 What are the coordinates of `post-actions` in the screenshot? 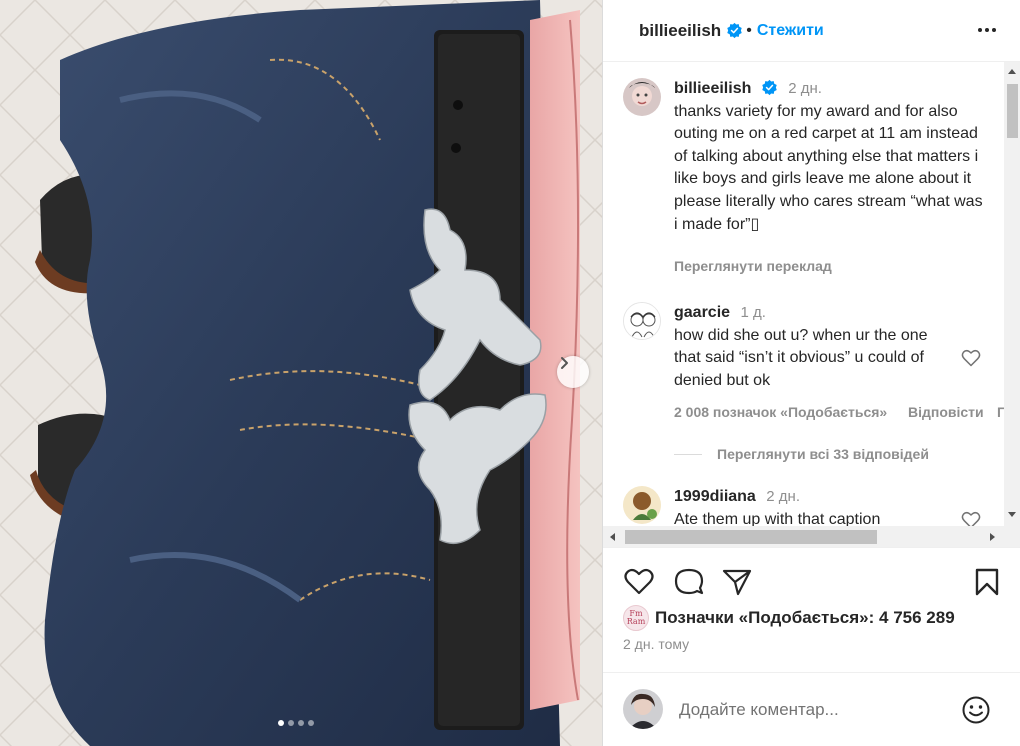 It's located at (811, 582).